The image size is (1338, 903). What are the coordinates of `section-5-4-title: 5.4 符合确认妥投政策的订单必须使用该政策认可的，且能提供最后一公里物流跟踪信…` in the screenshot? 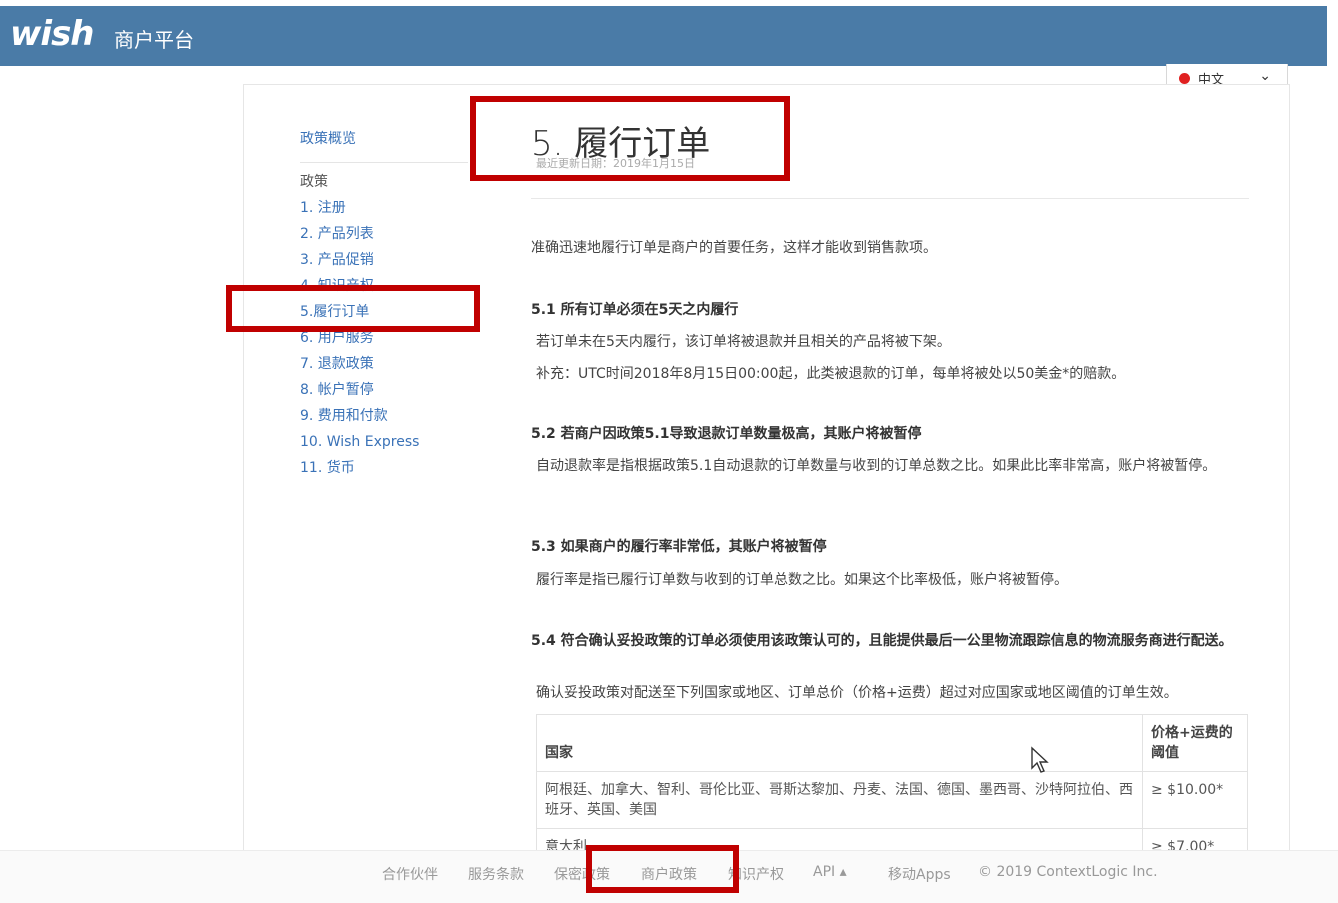 It's located at (882, 641).